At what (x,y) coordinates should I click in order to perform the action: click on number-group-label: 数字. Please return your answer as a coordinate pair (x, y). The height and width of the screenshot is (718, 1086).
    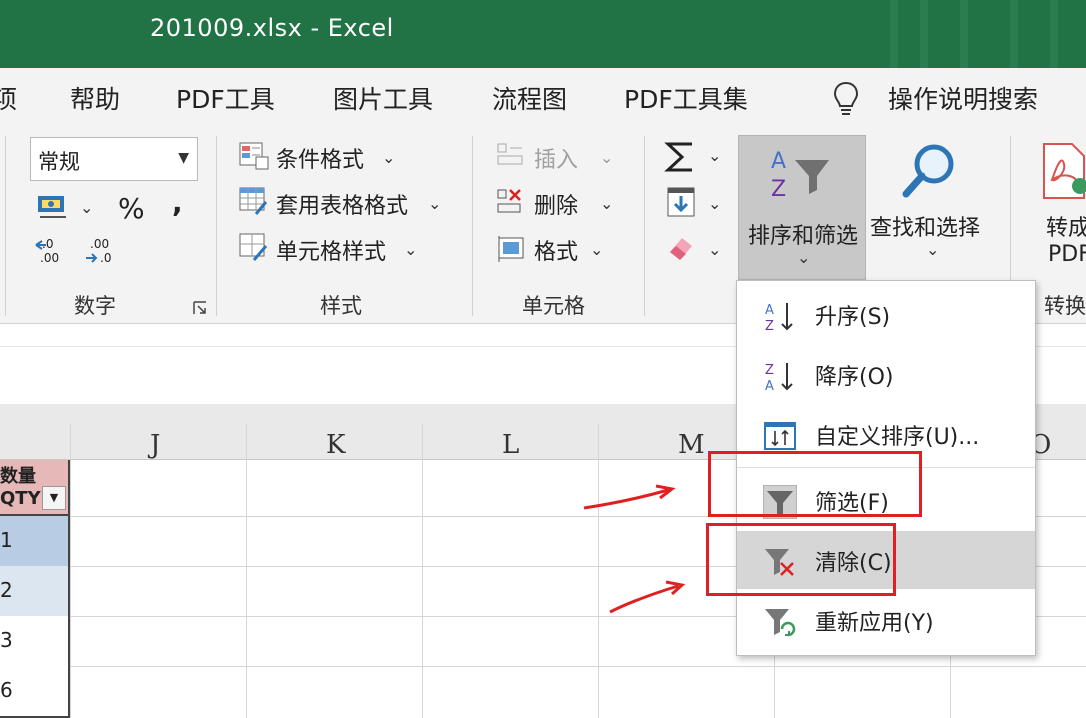
    Looking at the image, I should click on (95, 306).